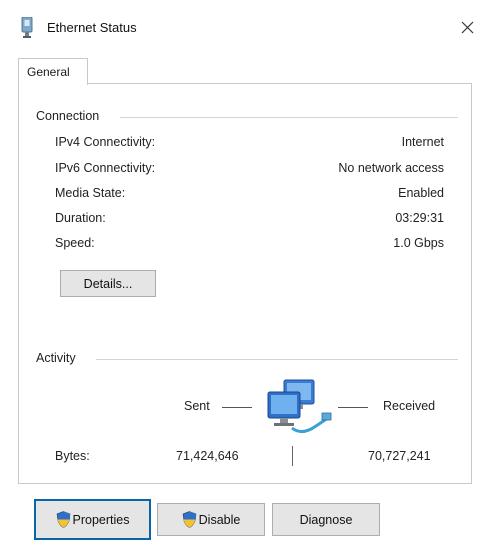  What do you see at coordinates (418, 243) in the screenshot?
I see `speed-value: 1.0 Gbps` at bounding box center [418, 243].